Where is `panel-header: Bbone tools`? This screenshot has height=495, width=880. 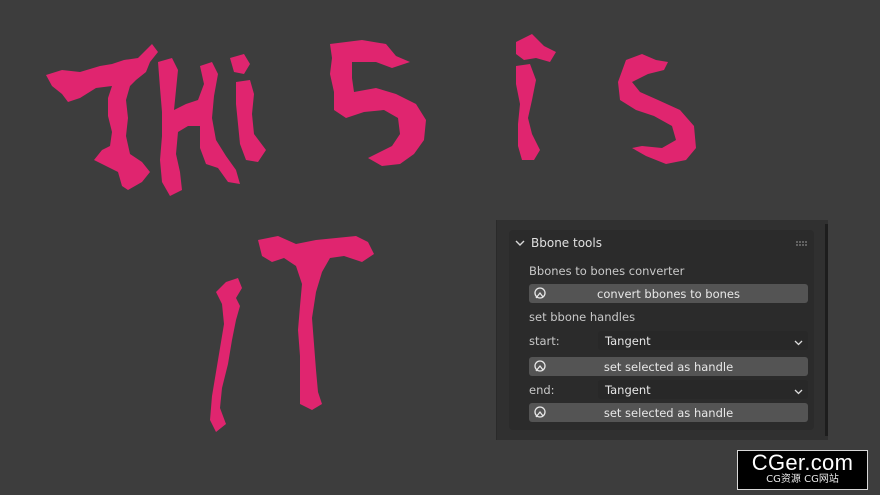
panel-header: Bbone tools is located at coordinates (663, 243).